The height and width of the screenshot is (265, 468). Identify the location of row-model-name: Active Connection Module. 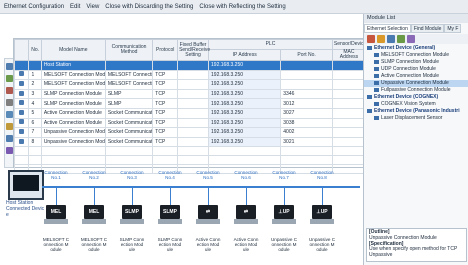
(73, 123).